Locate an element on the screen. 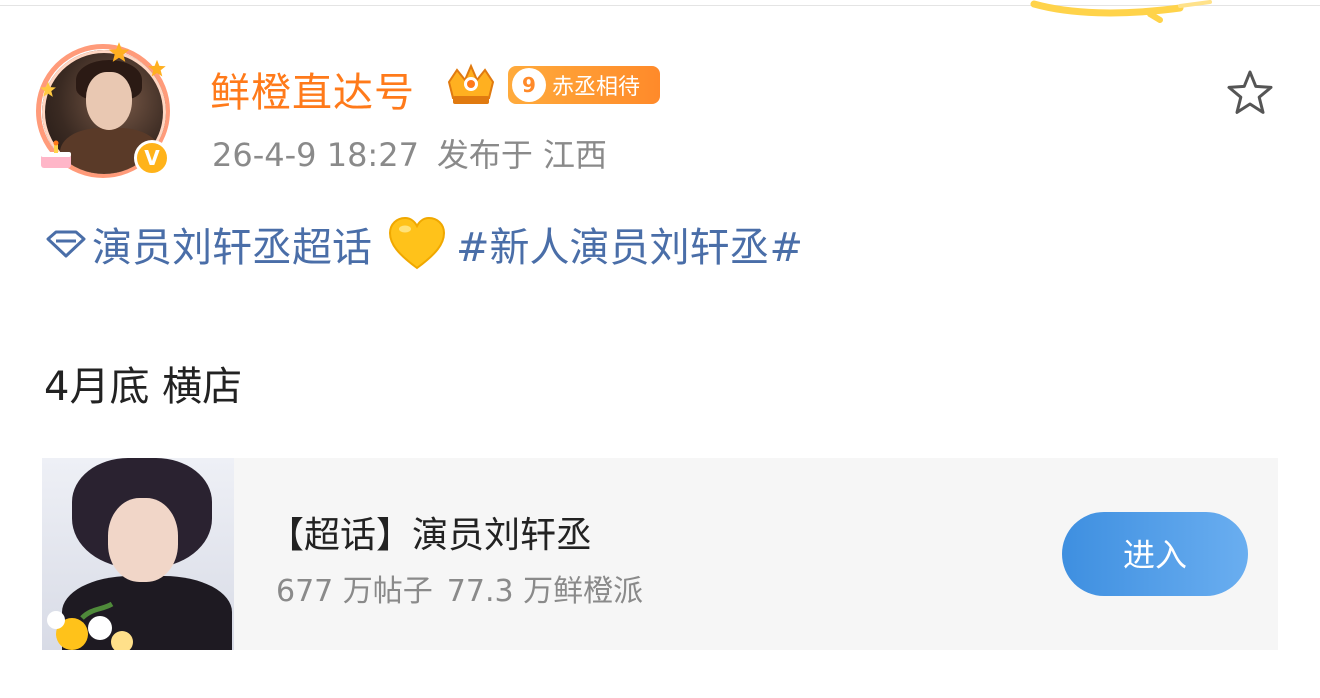 Image resolution: width=1320 pixels, height=698 pixels. post-text: 4月底 横店 is located at coordinates (143, 387).